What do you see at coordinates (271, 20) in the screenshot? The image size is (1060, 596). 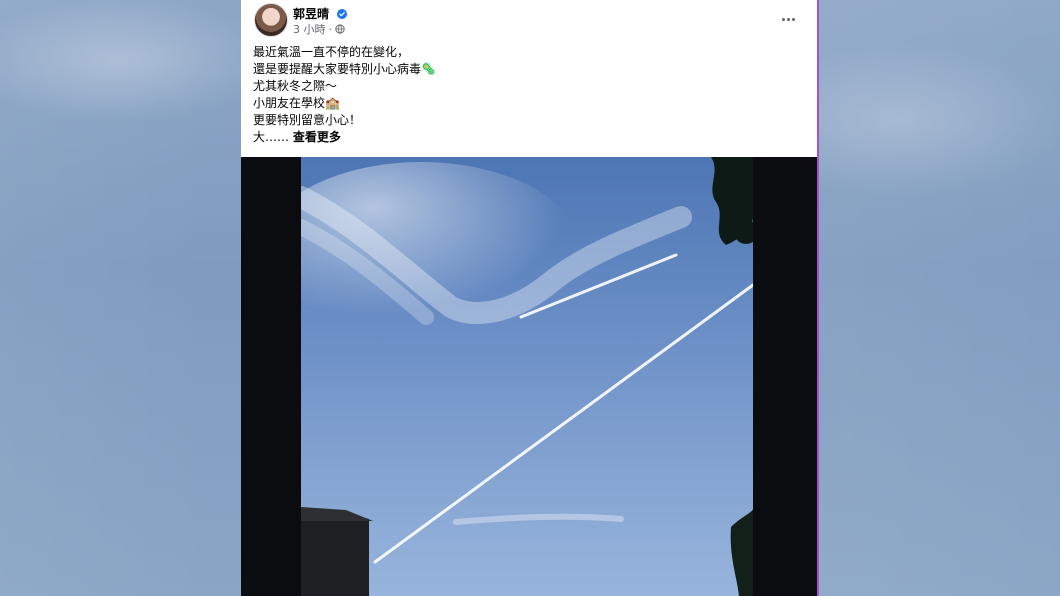 I see `avatar` at bounding box center [271, 20].